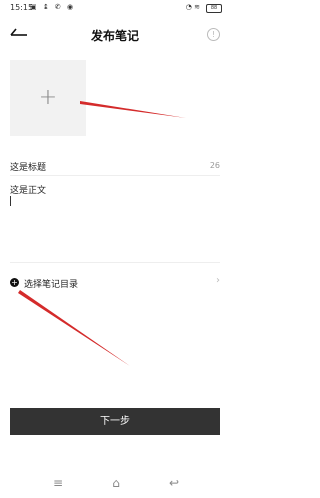 The width and height of the screenshot is (320, 498). I want to click on back-nav-icon: ↩, so click(174, 483).